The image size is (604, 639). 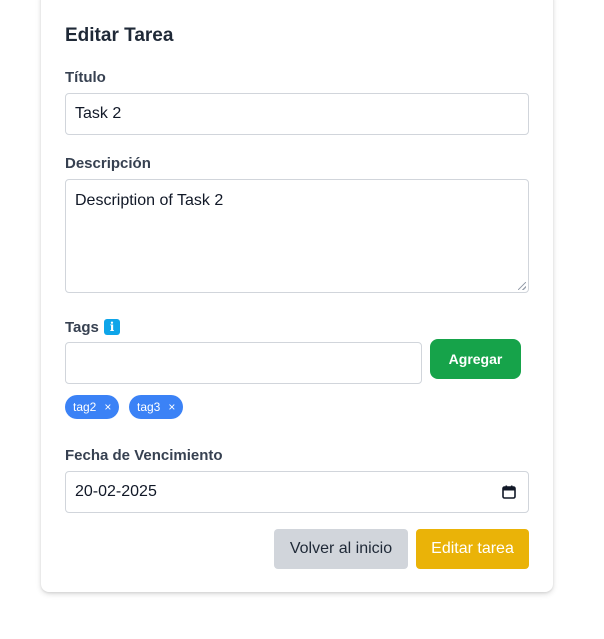 What do you see at coordinates (341, 549) in the screenshot?
I see `back-home-button: Volver al inicio` at bounding box center [341, 549].